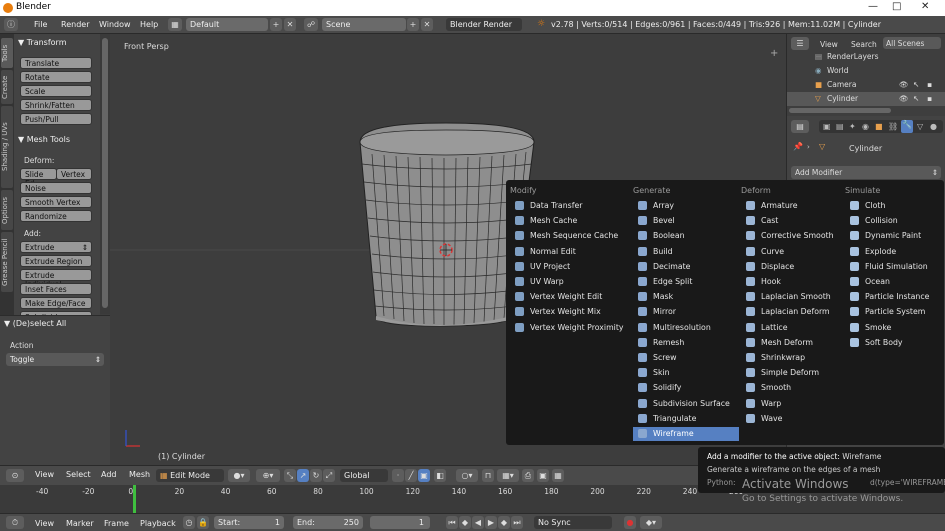 The width and height of the screenshot is (945, 531). I want to click on menu-item-boolean: Boolean, so click(686, 236).